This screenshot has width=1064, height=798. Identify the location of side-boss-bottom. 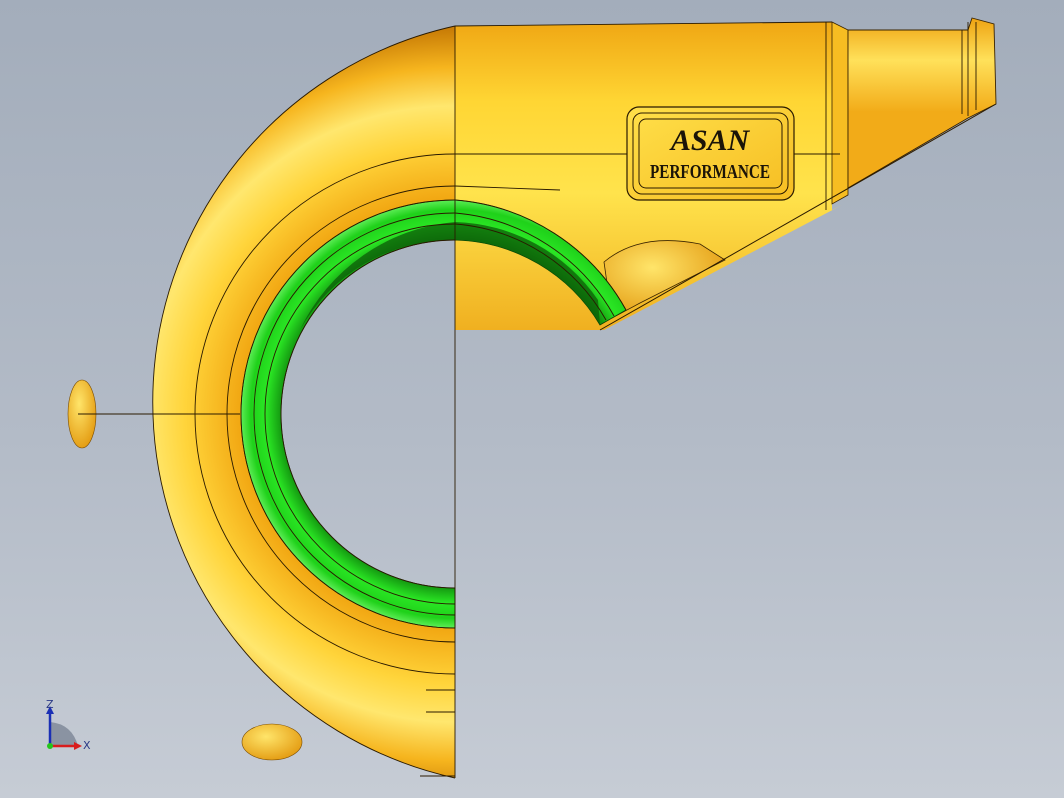
(272, 742).